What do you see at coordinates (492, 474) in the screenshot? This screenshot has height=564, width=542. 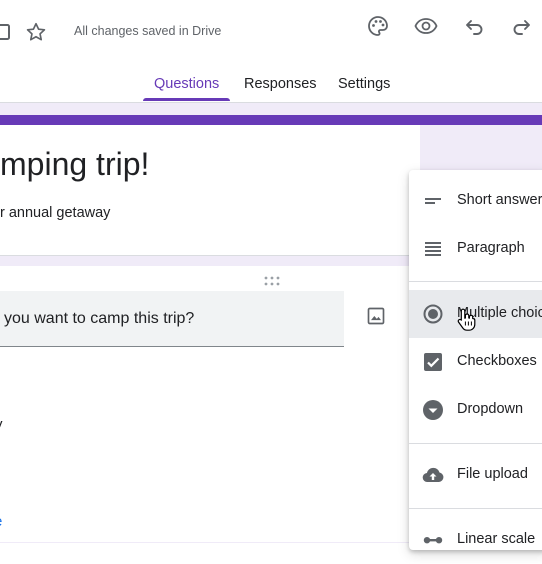 I see `menu-item-label: File upload` at bounding box center [492, 474].